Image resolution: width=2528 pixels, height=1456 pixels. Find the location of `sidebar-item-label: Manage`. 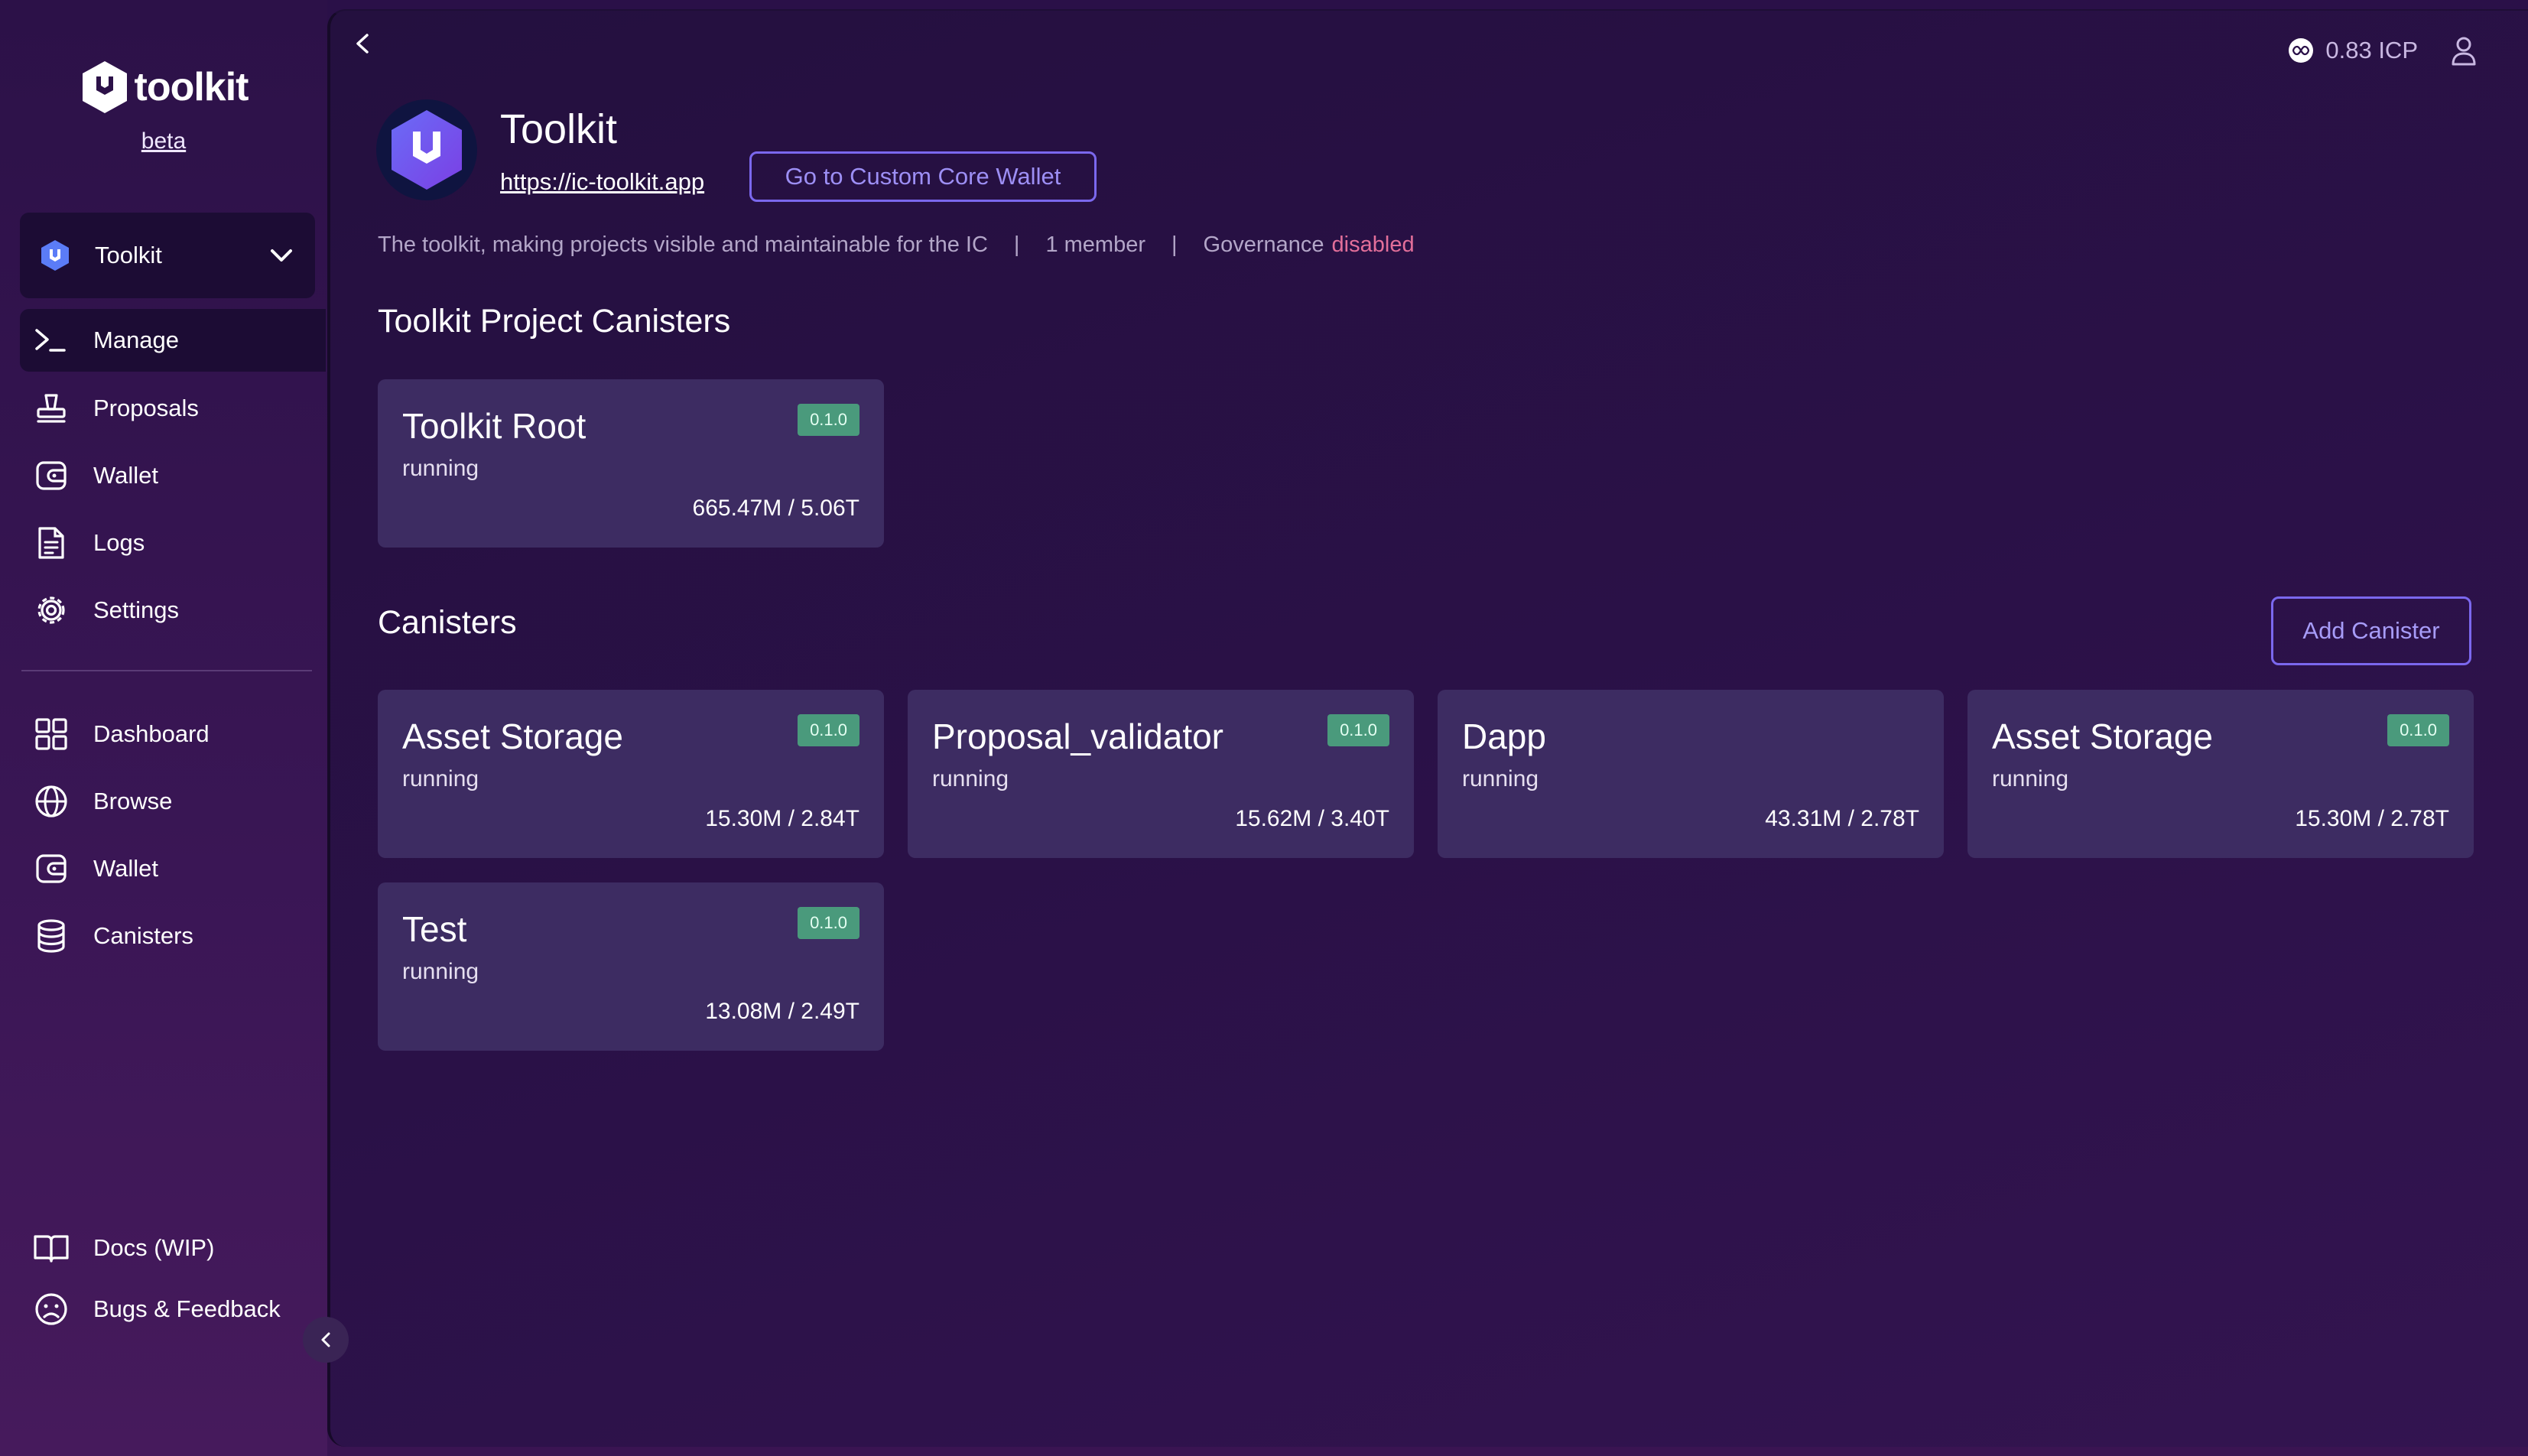

sidebar-item-label: Manage is located at coordinates (136, 340).